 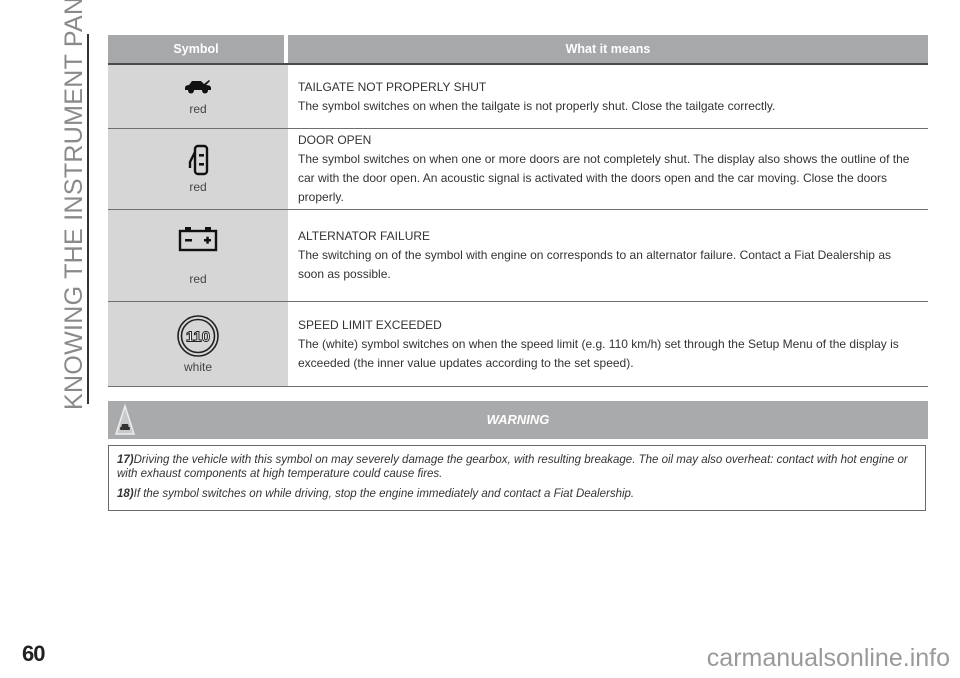 I want to click on speed-value: 110, so click(x=198, y=337).